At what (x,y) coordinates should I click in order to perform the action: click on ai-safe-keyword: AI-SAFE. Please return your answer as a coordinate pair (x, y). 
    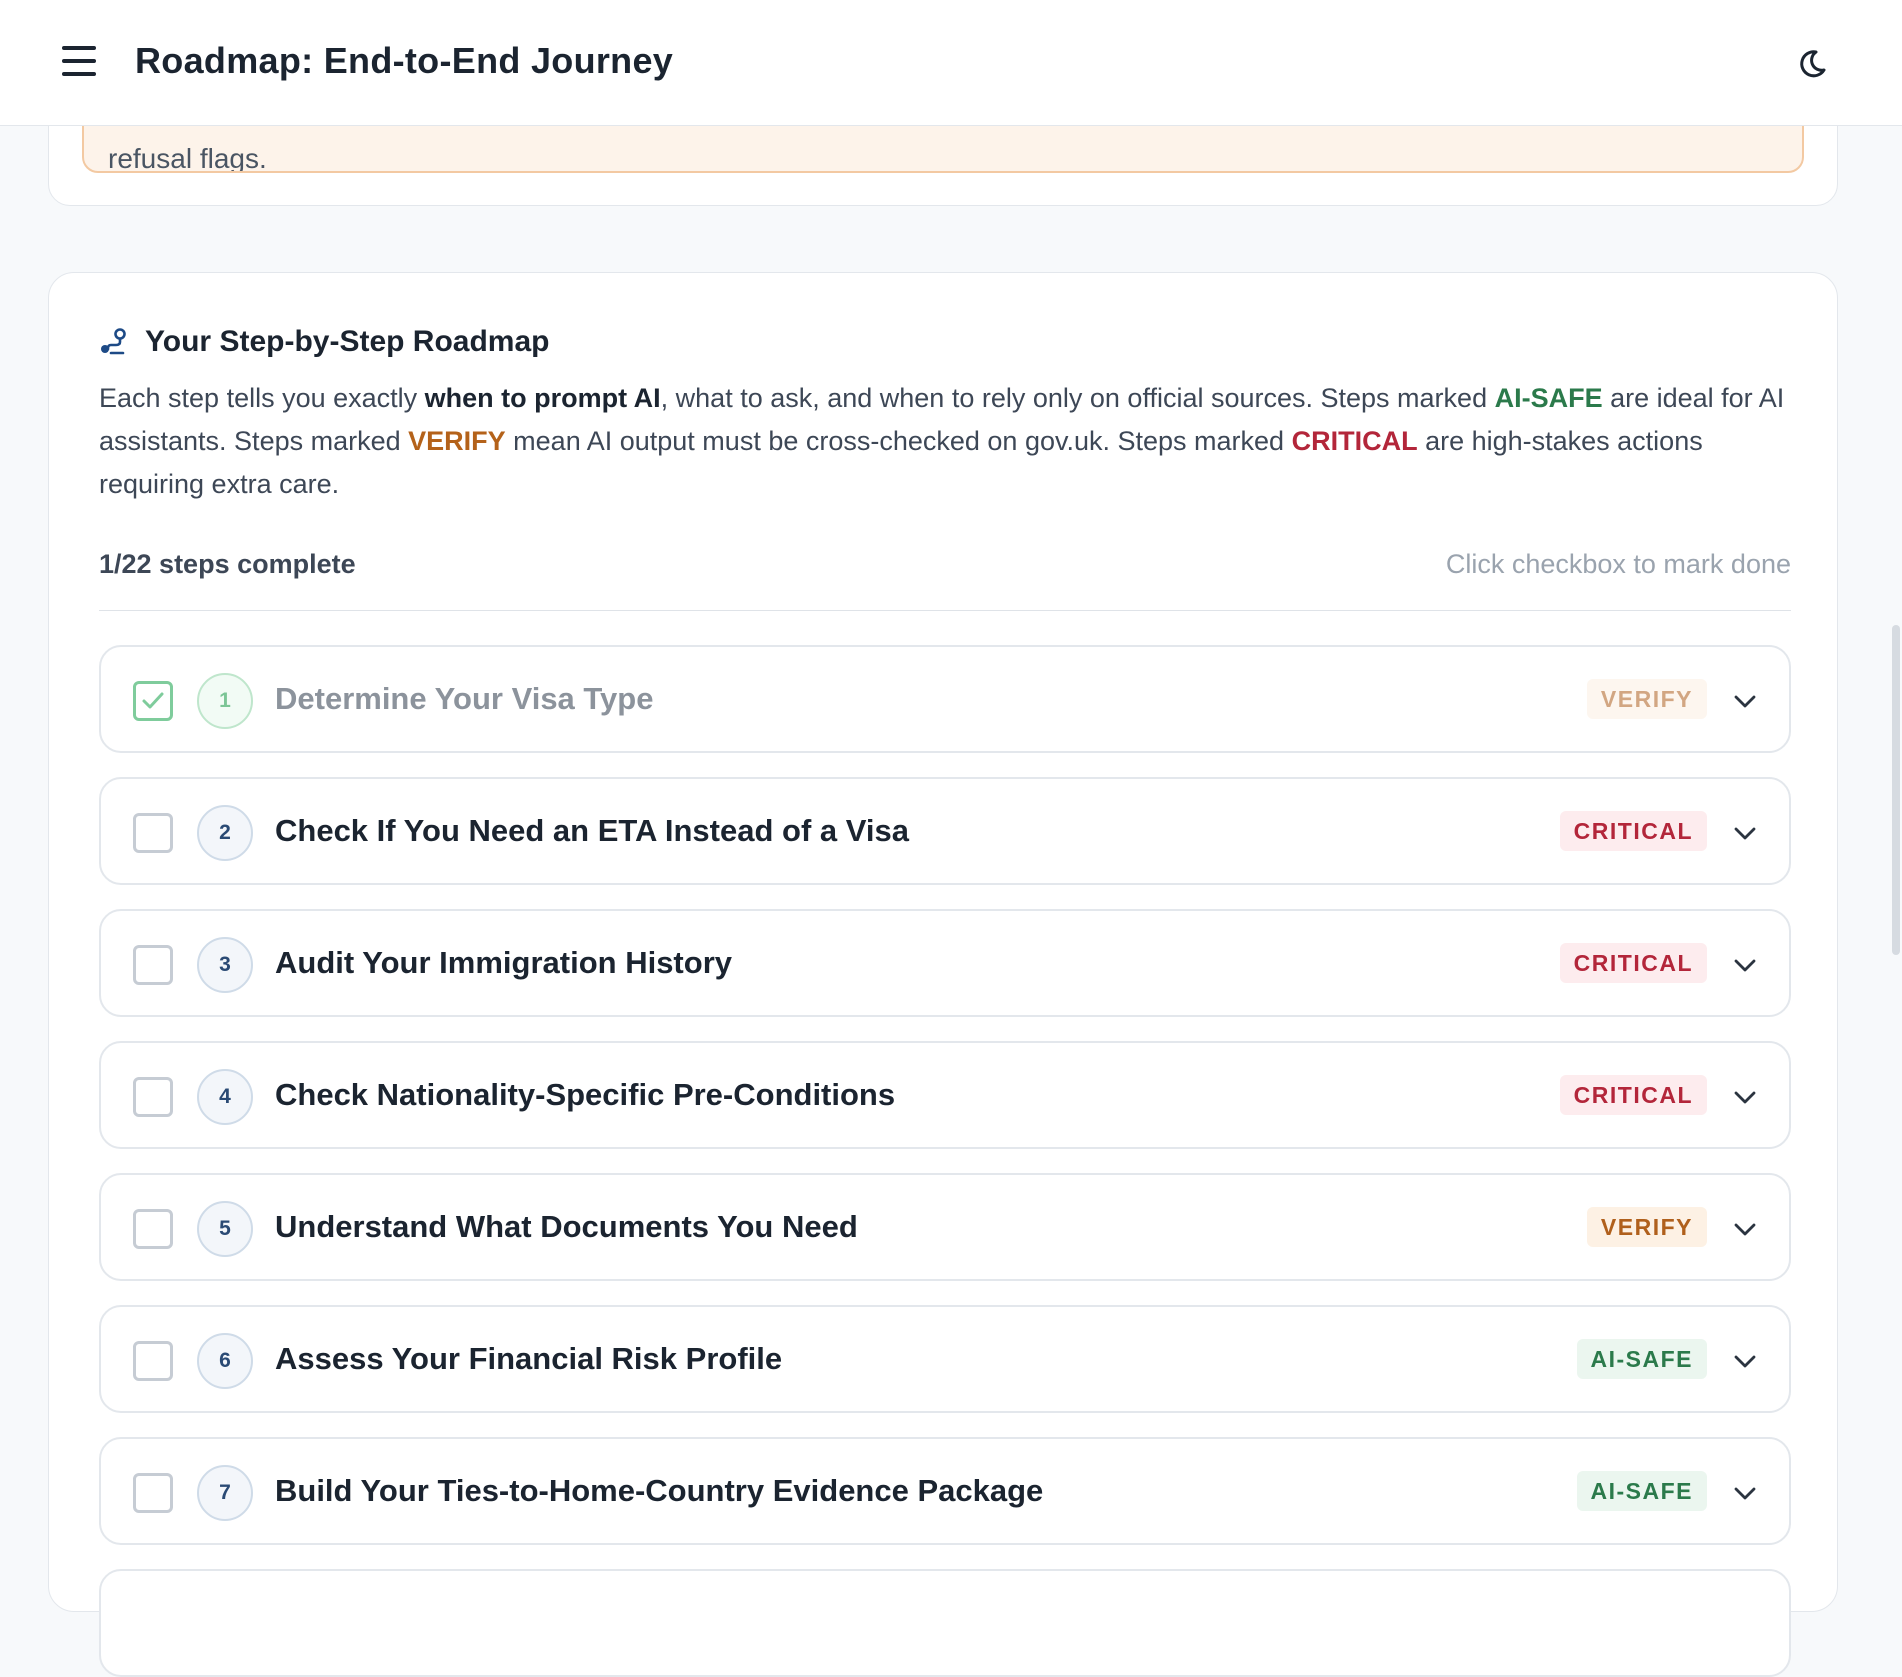
    Looking at the image, I should click on (1548, 398).